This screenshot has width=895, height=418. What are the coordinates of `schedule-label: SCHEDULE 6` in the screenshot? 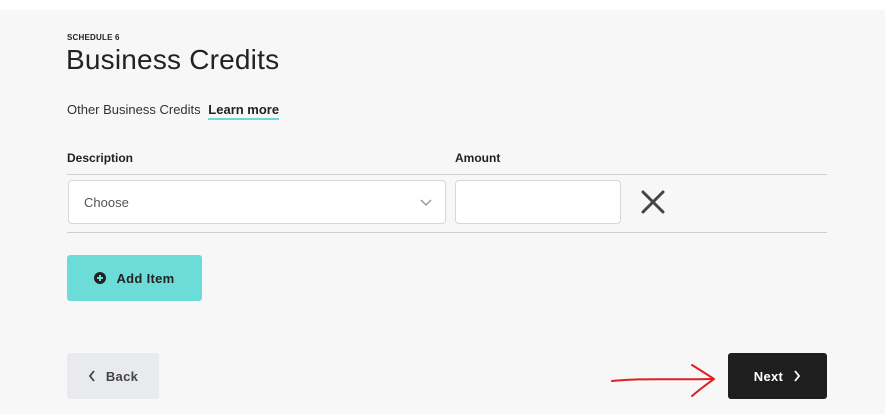 It's located at (93, 37).